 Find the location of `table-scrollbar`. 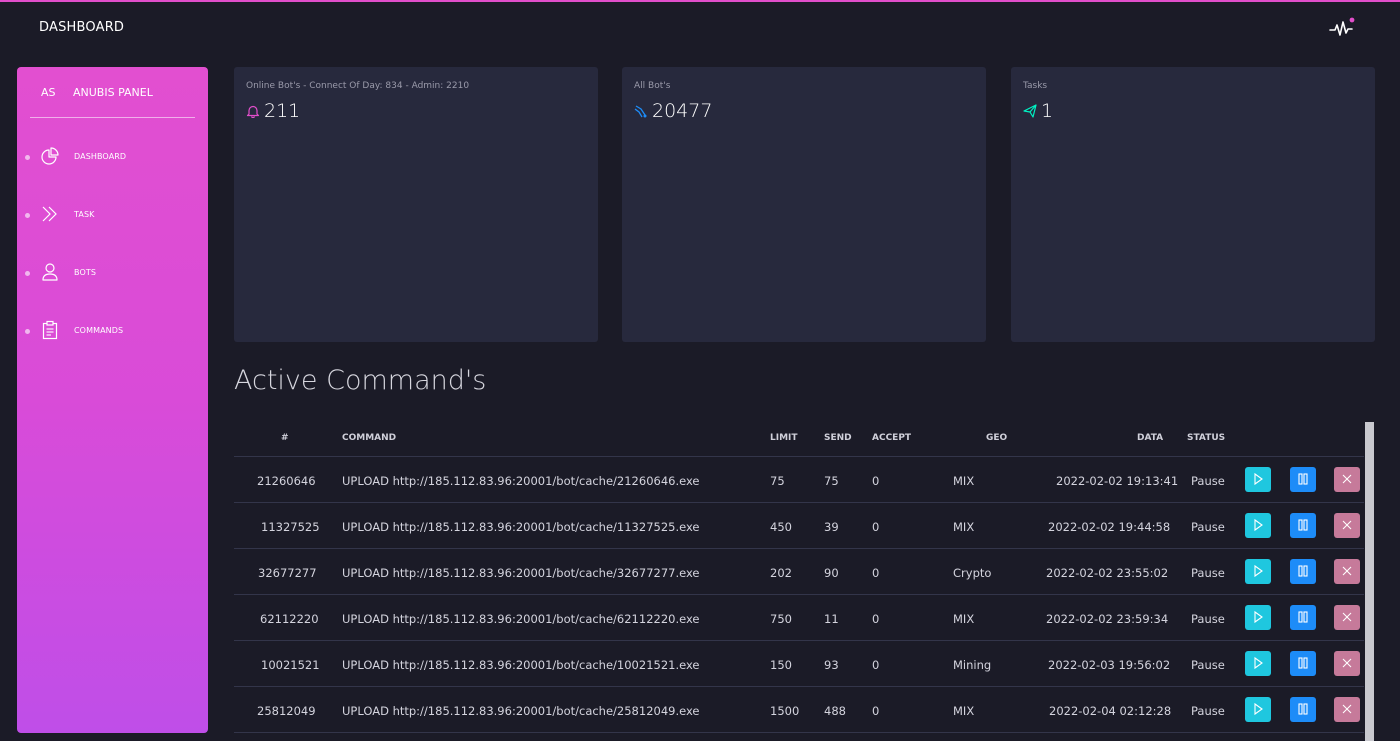

table-scrollbar is located at coordinates (1369, 581).